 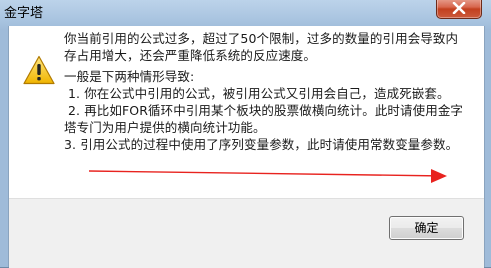 I want to click on cause-item-3: 3. 引用公式的过程中使用了序列变量参数，此时请使用常数变量参数。, so click(x=261, y=144).